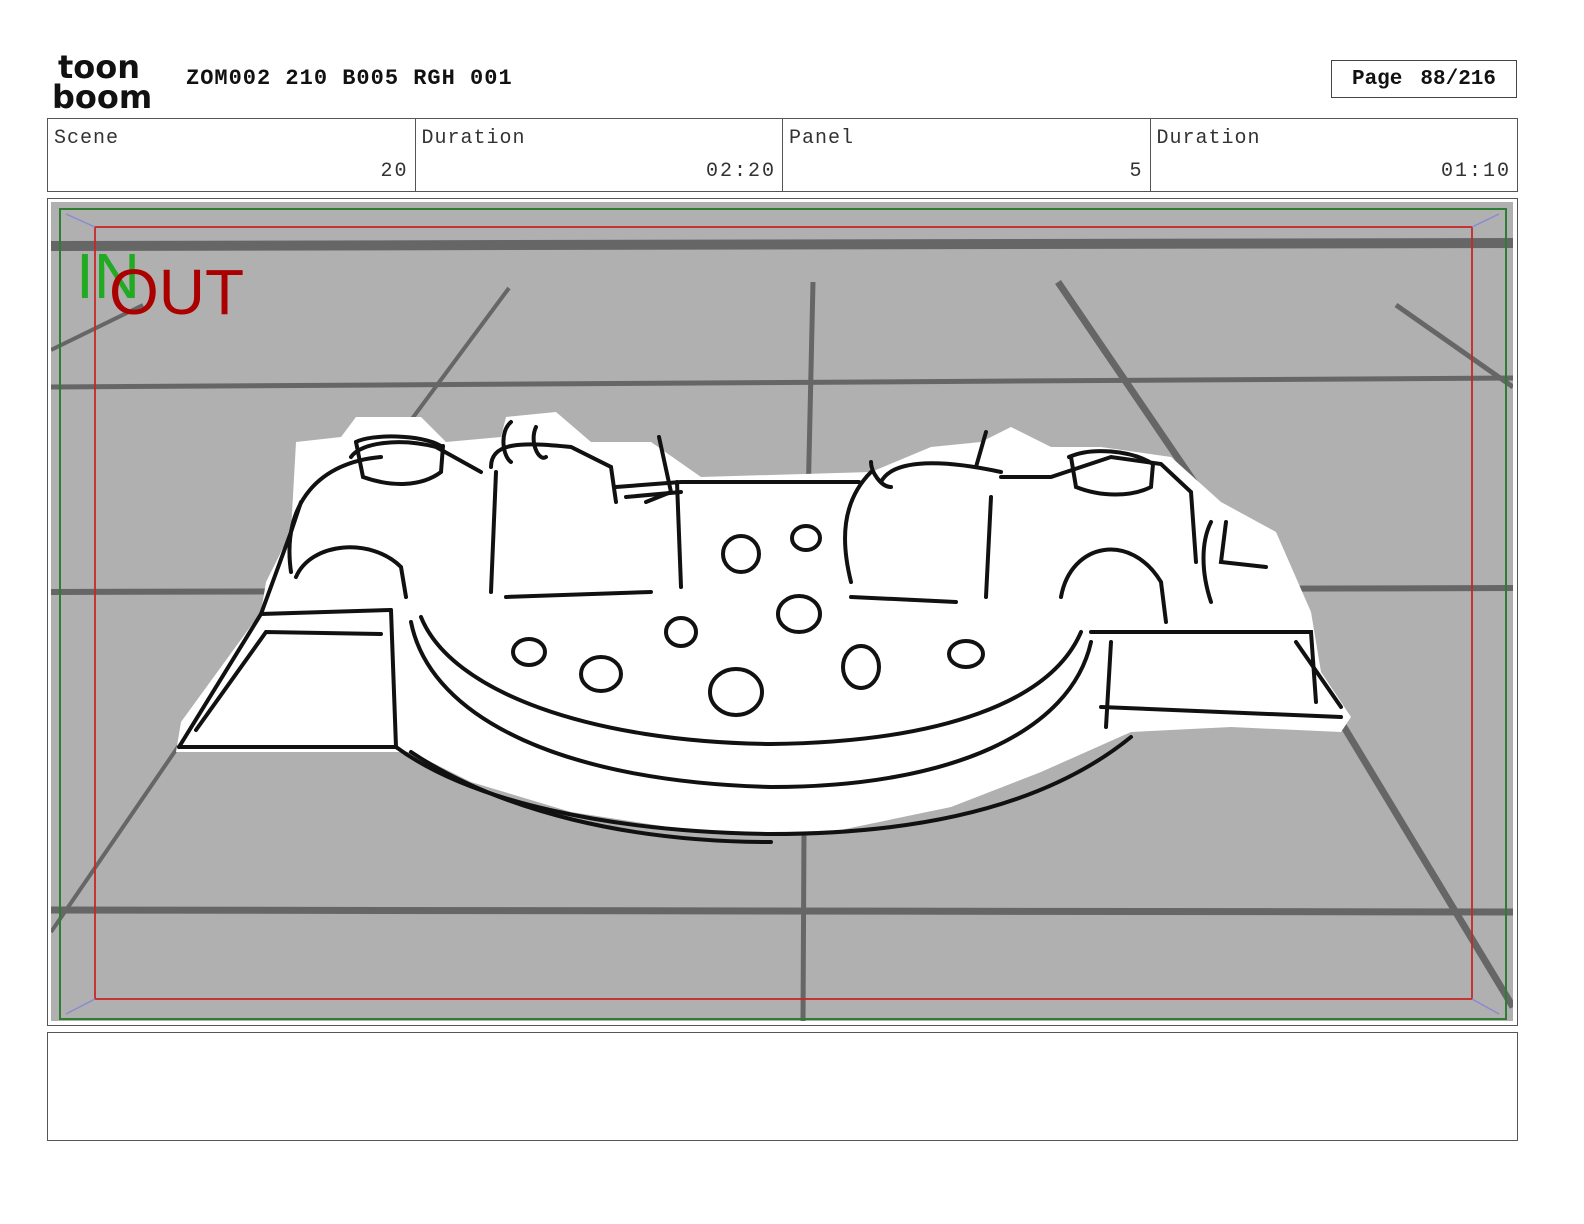  I want to click on notes-box, so click(782, 1086).